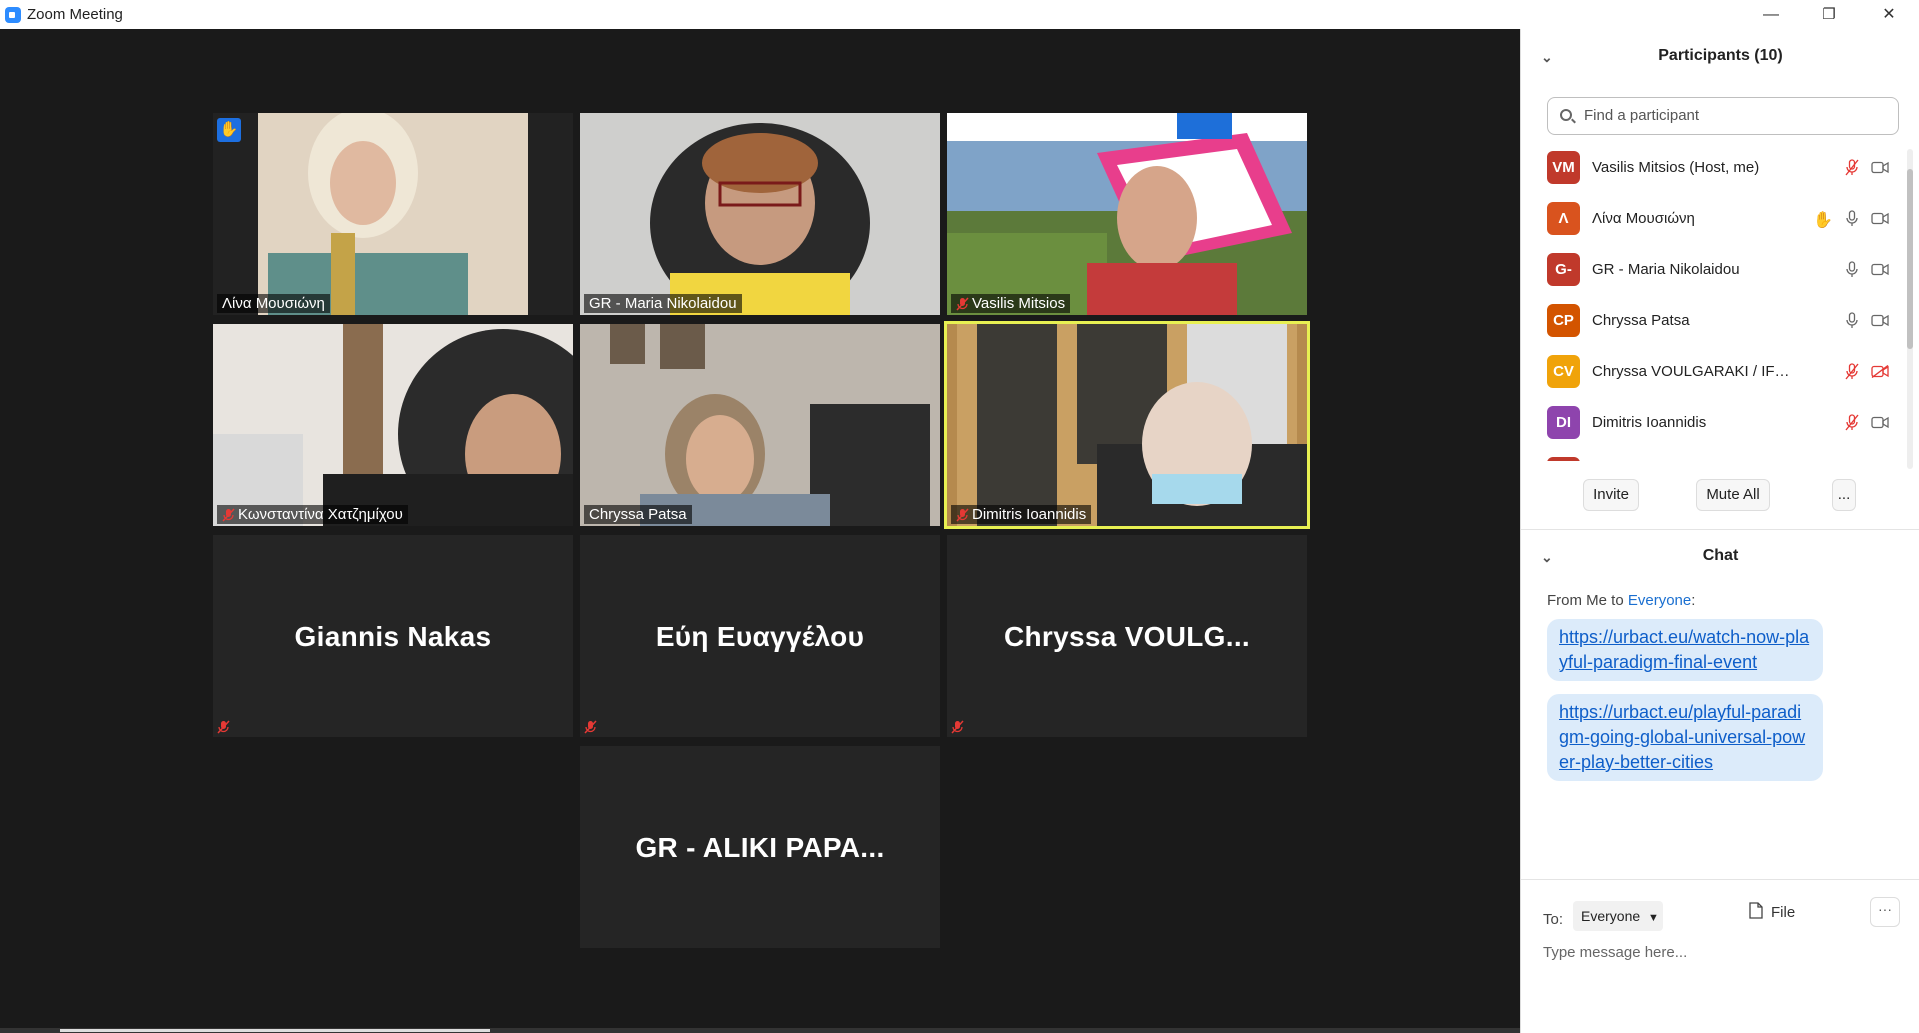 This screenshot has height=1033, width=1919. I want to click on video-tile: Chryssa Patsa, so click(760, 425).